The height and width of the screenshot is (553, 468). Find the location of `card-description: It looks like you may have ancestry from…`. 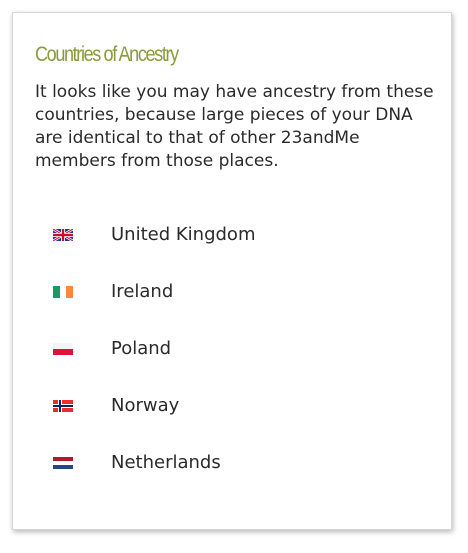

card-description: It looks like you may have ancestry from… is located at coordinates (234, 126).